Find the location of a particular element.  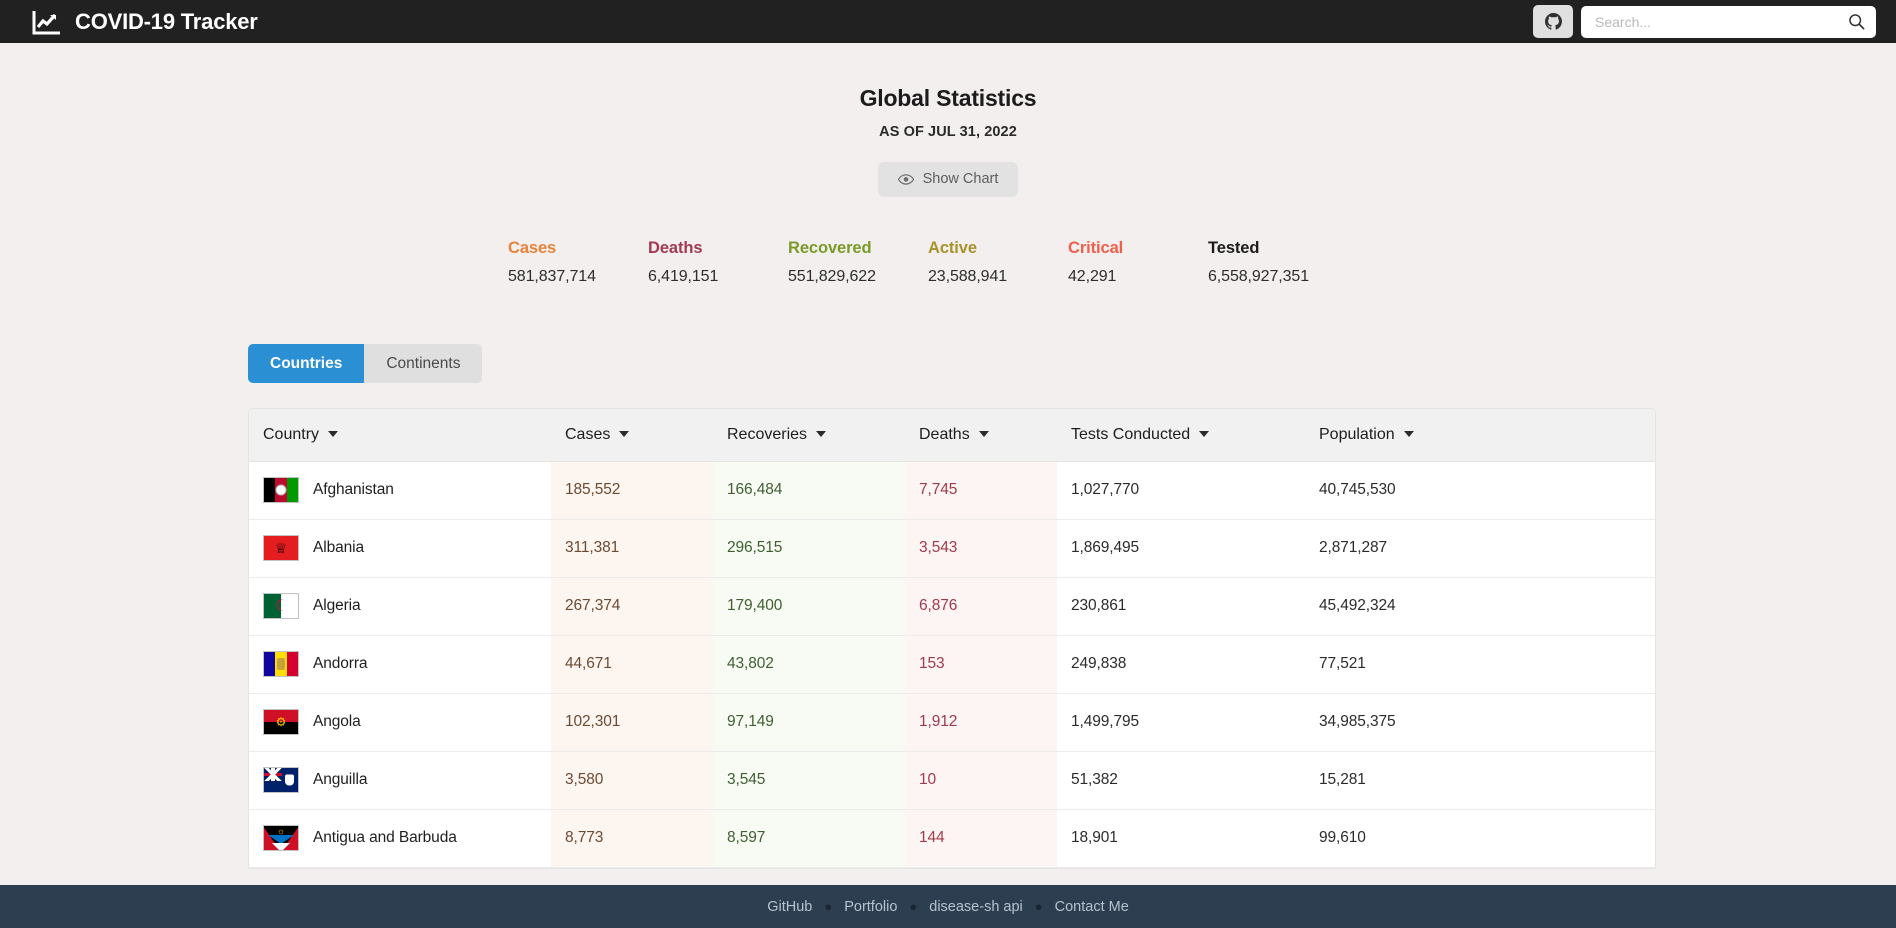

cell-cases: 267,374 is located at coordinates (632, 606).